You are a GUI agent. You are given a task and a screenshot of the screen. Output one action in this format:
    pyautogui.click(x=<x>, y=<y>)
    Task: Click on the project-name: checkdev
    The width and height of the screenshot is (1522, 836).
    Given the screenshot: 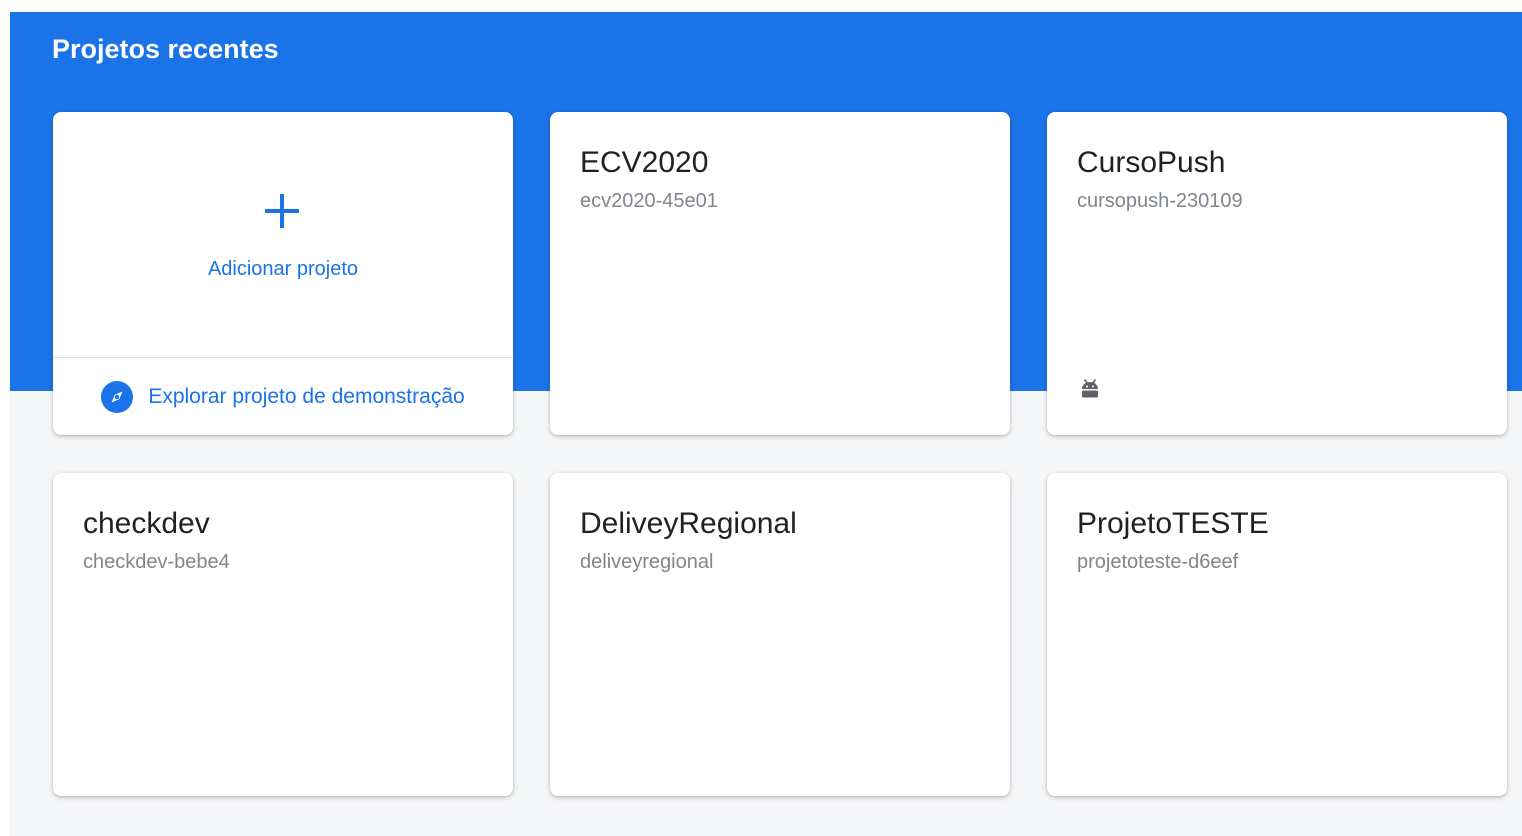 What is the action you would take?
    pyautogui.click(x=146, y=523)
    